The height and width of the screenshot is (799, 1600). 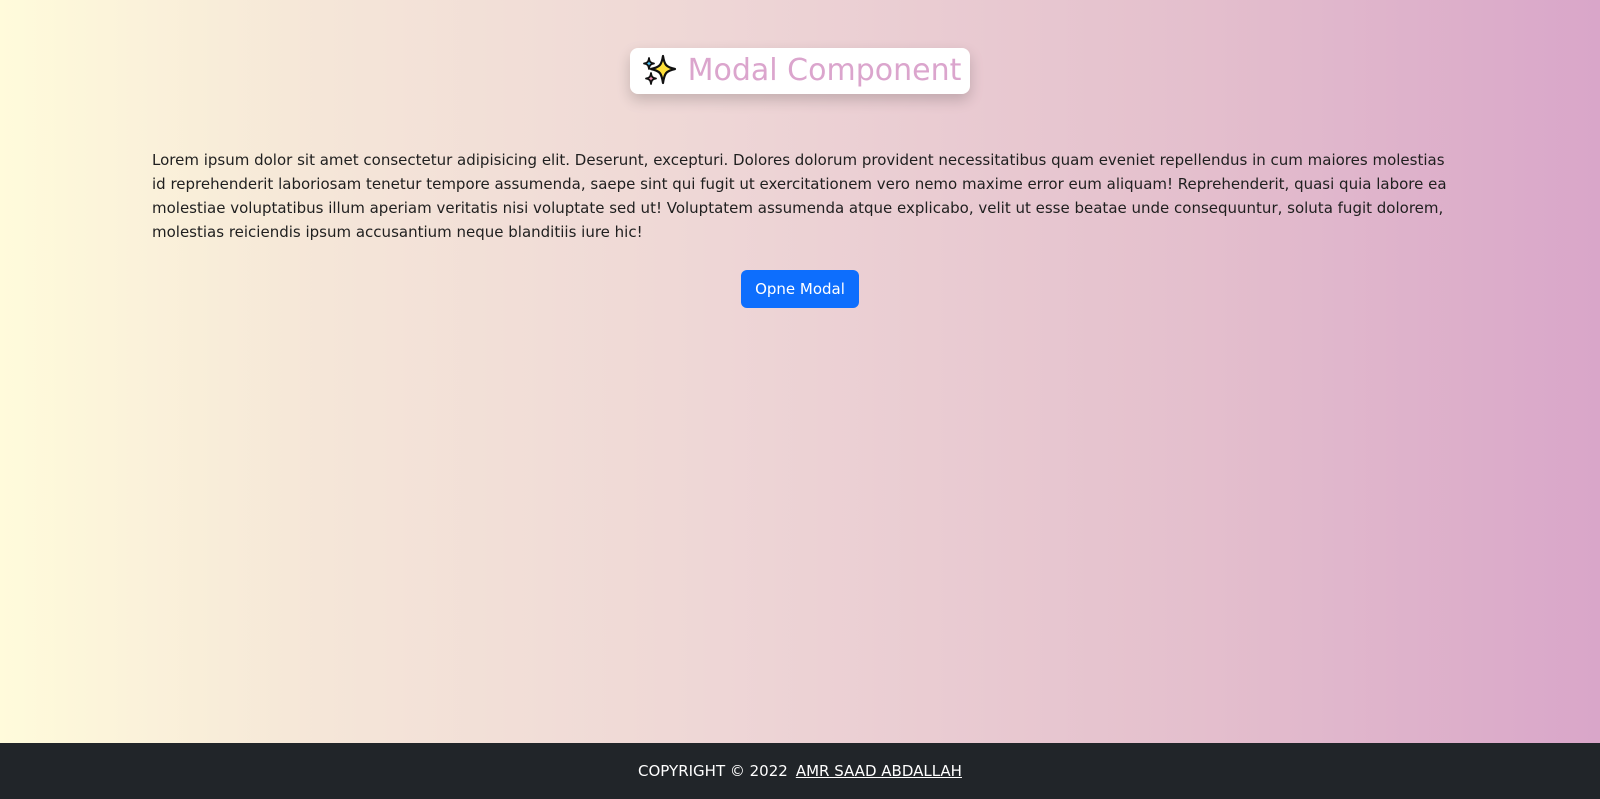 What do you see at coordinates (713, 771) in the screenshot?
I see `copyright-text: COPYRIGHT © 2022` at bounding box center [713, 771].